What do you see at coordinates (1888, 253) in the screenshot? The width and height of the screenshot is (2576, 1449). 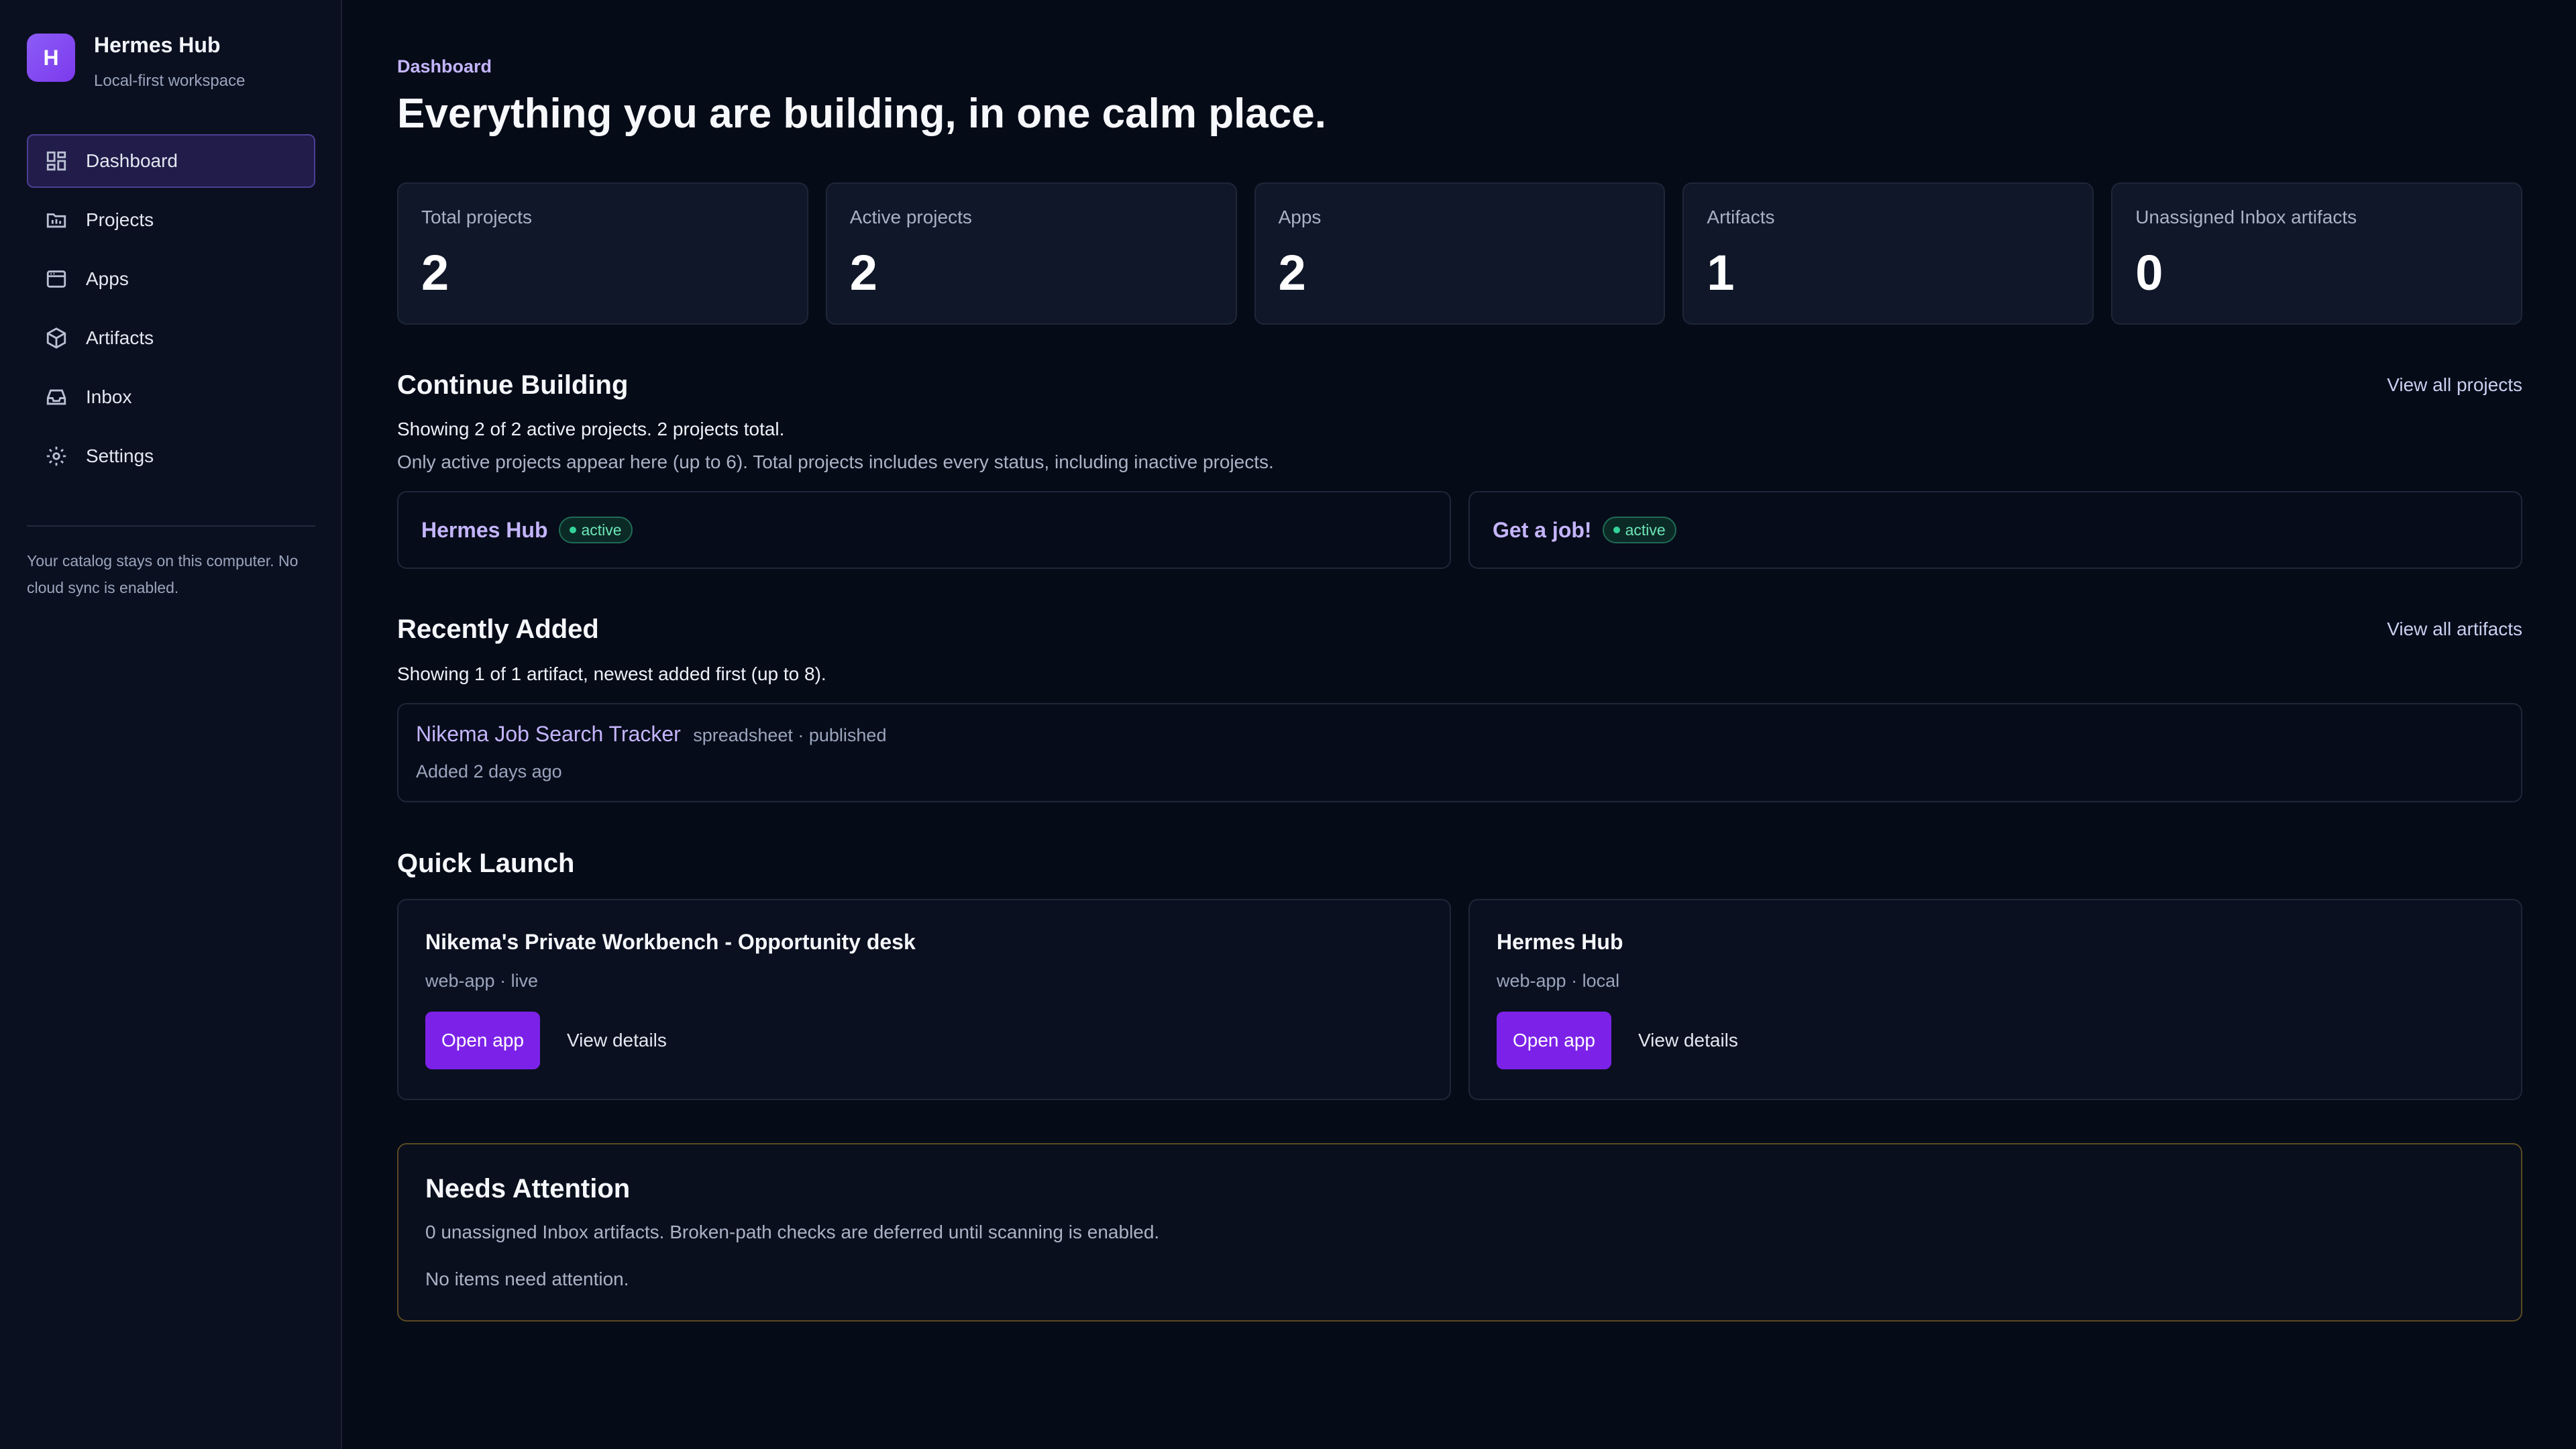 I see `stat-card-artifacts: Artifacts 1` at bounding box center [1888, 253].